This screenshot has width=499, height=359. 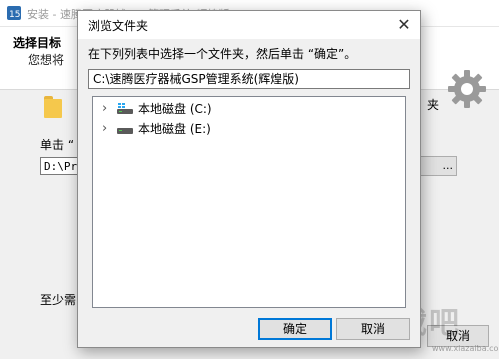 I want to click on cancel-button: 取消, so click(x=373, y=329).